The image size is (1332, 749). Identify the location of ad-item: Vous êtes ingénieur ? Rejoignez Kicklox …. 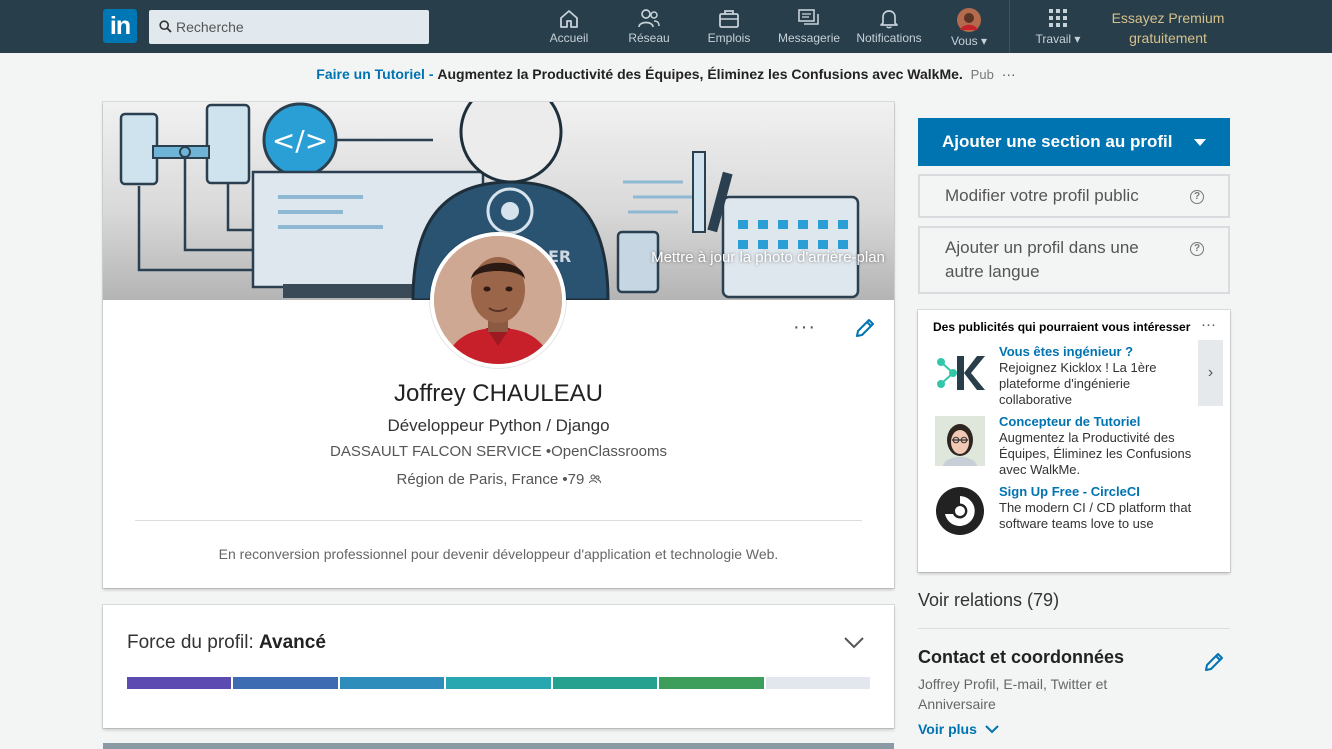
(1068, 375).